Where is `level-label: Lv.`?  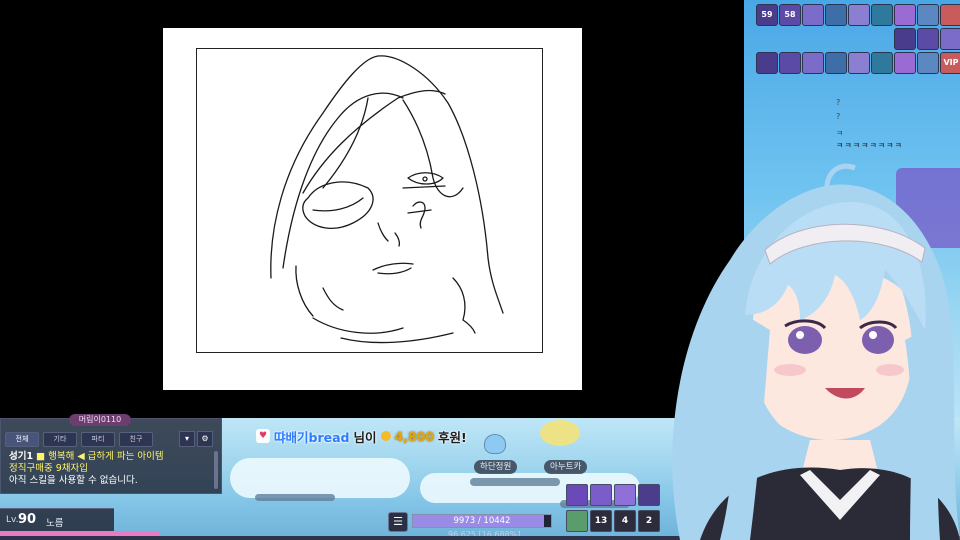
level-label: Lv. is located at coordinates (12, 520).